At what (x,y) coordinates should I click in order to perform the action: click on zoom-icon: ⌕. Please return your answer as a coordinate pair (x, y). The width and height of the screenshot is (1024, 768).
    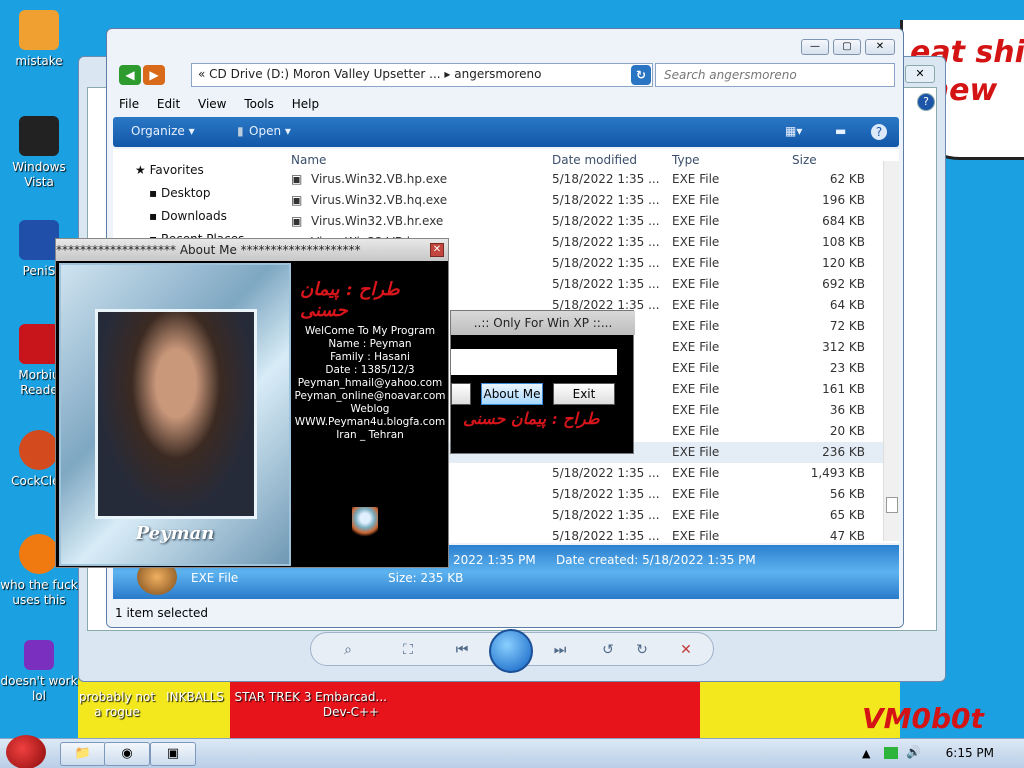
    Looking at the image, I should click on (348, 650).